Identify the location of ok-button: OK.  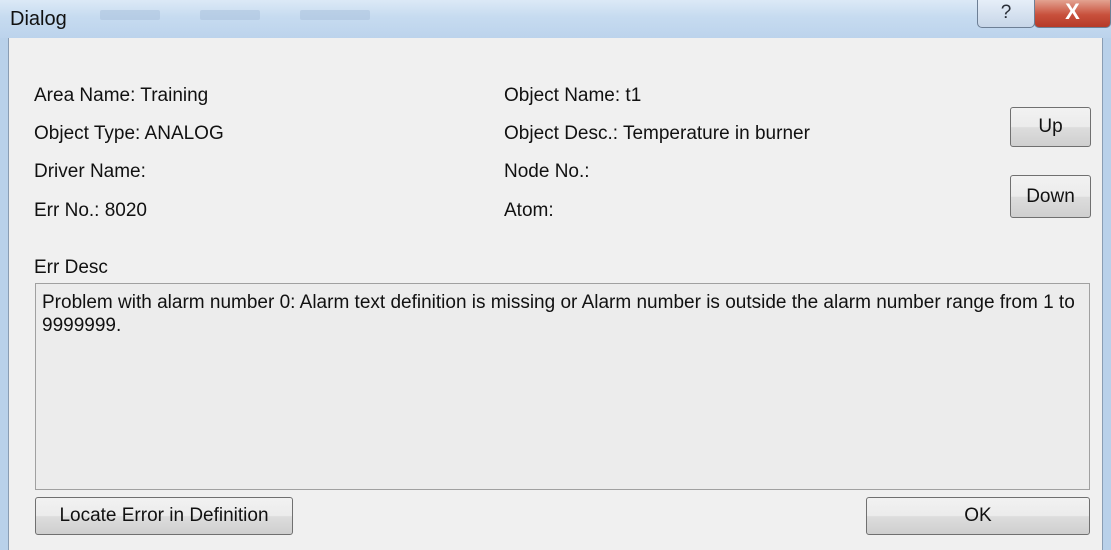
(978, 516).